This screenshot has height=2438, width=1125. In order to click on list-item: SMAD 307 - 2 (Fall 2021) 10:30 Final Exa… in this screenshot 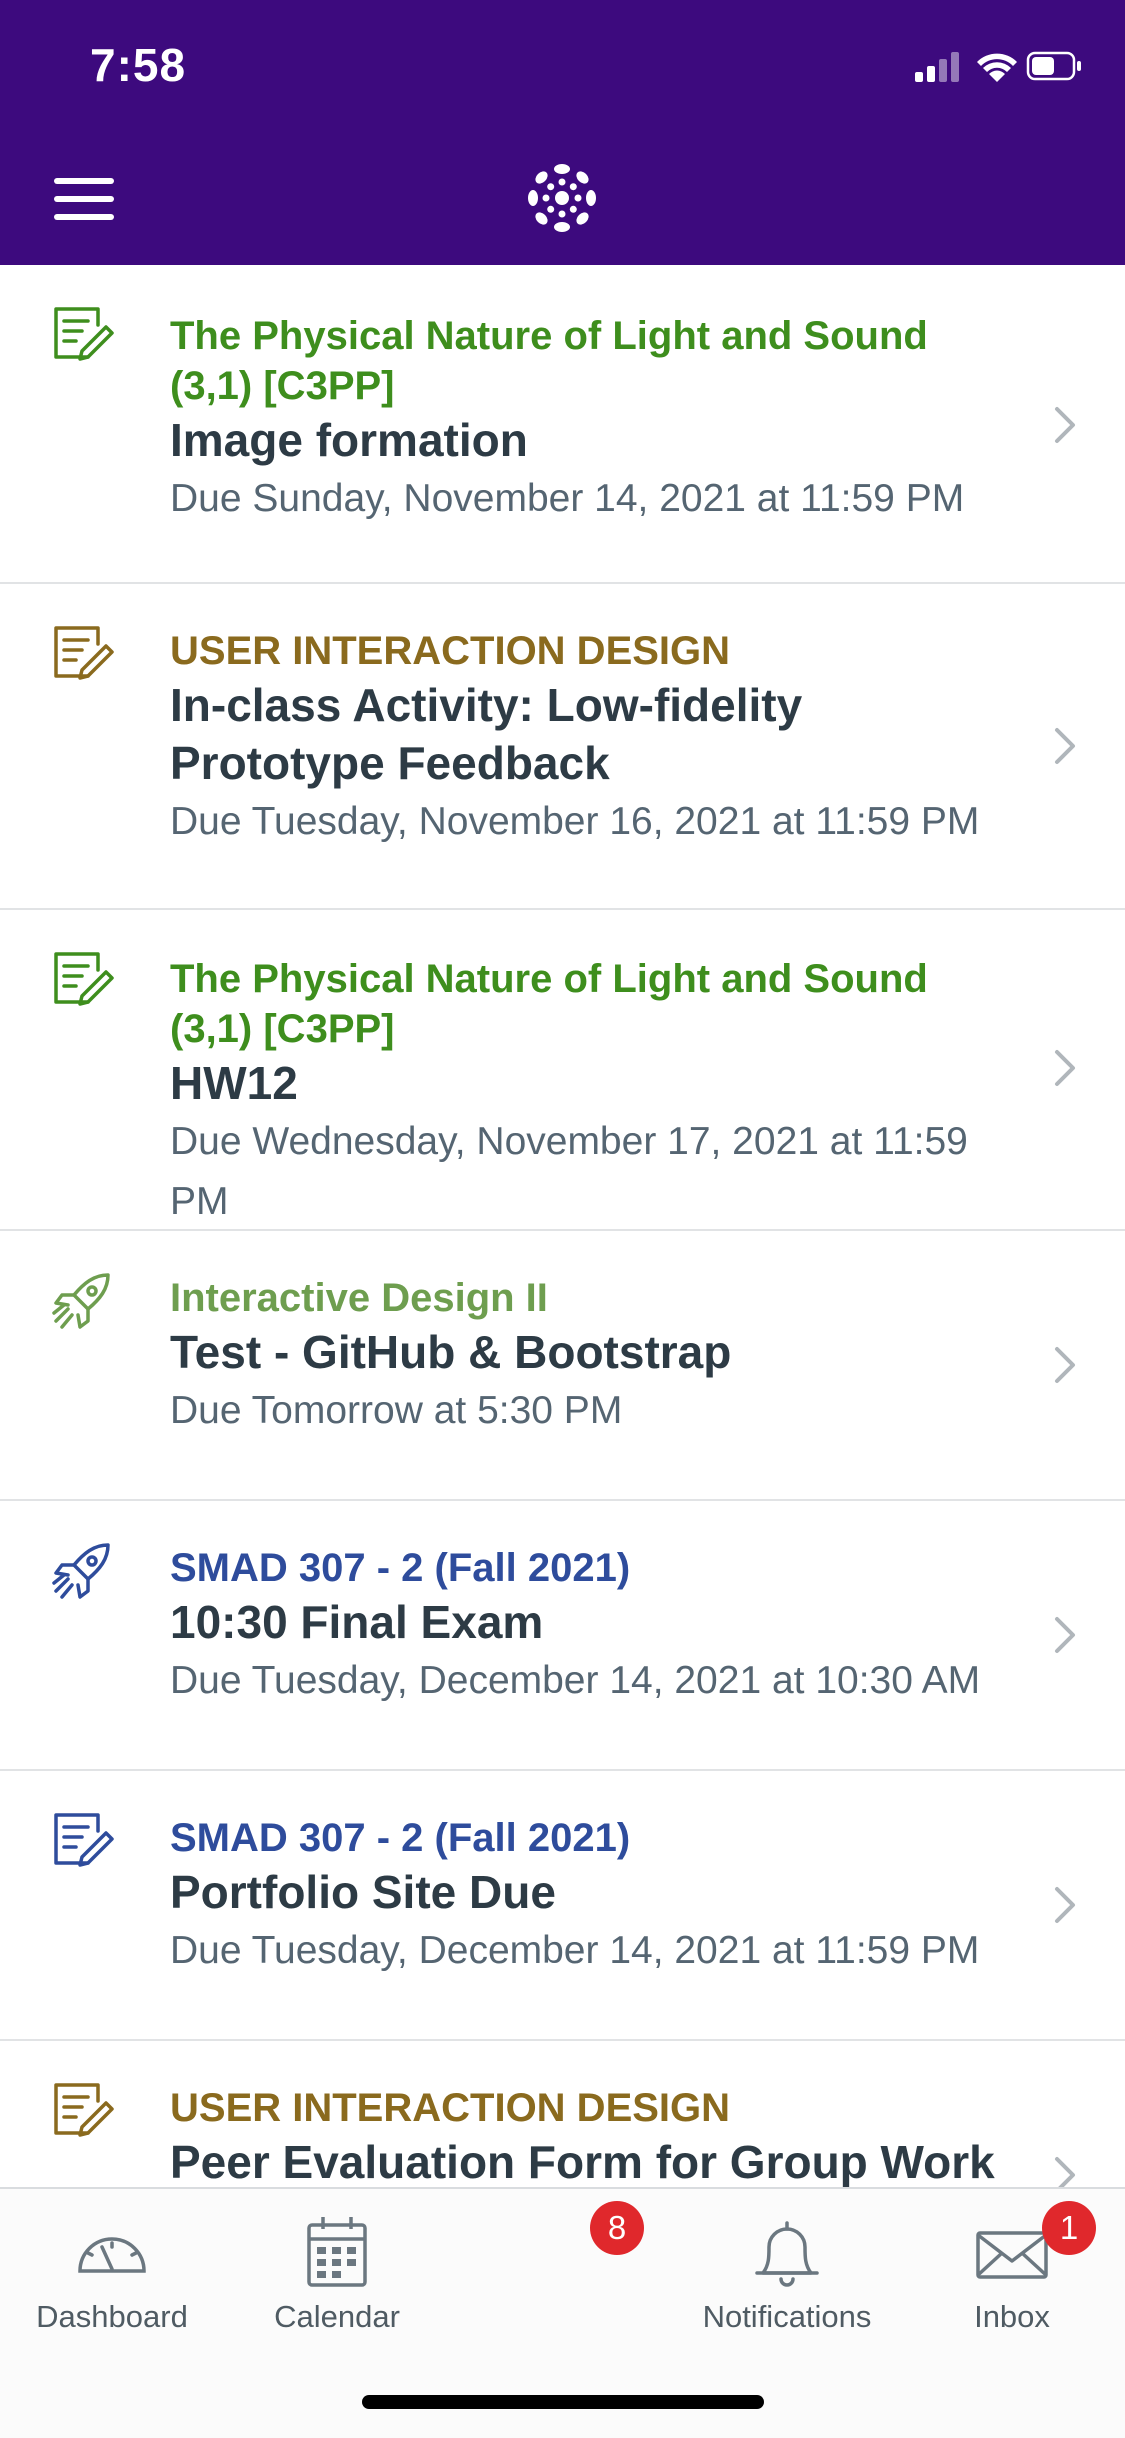, I will do `click(562, 1636)`.